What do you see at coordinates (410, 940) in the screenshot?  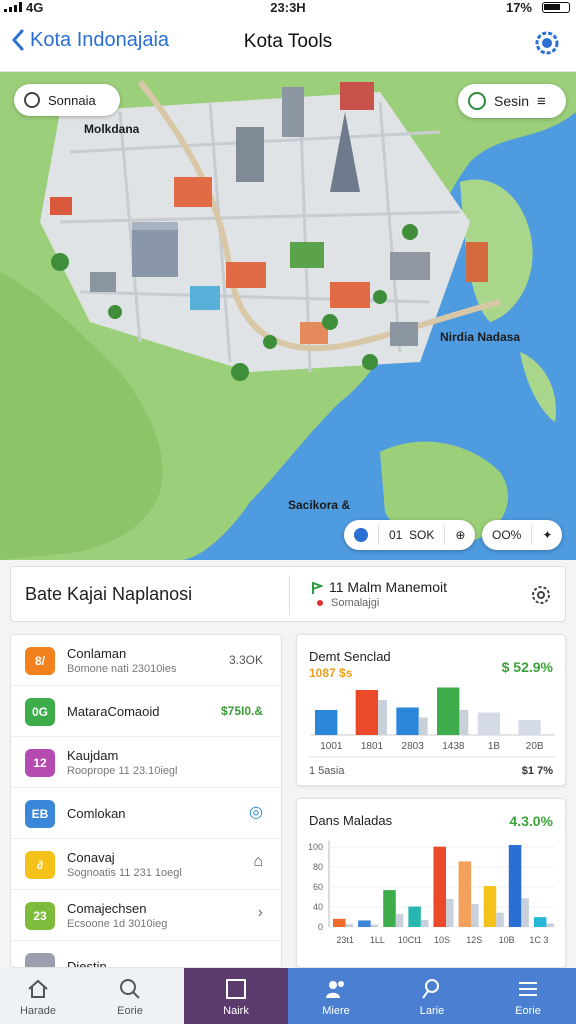 I see `x-tick-label: 10Ct1` at bounding box center [410, 940].